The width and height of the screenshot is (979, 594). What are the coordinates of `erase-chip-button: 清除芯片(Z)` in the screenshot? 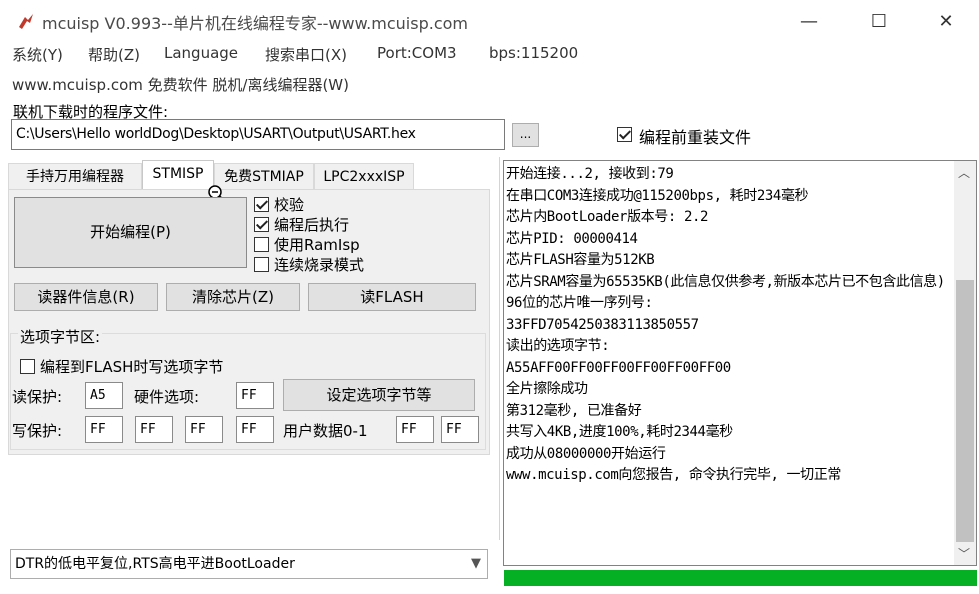 It's located at (233, 297).